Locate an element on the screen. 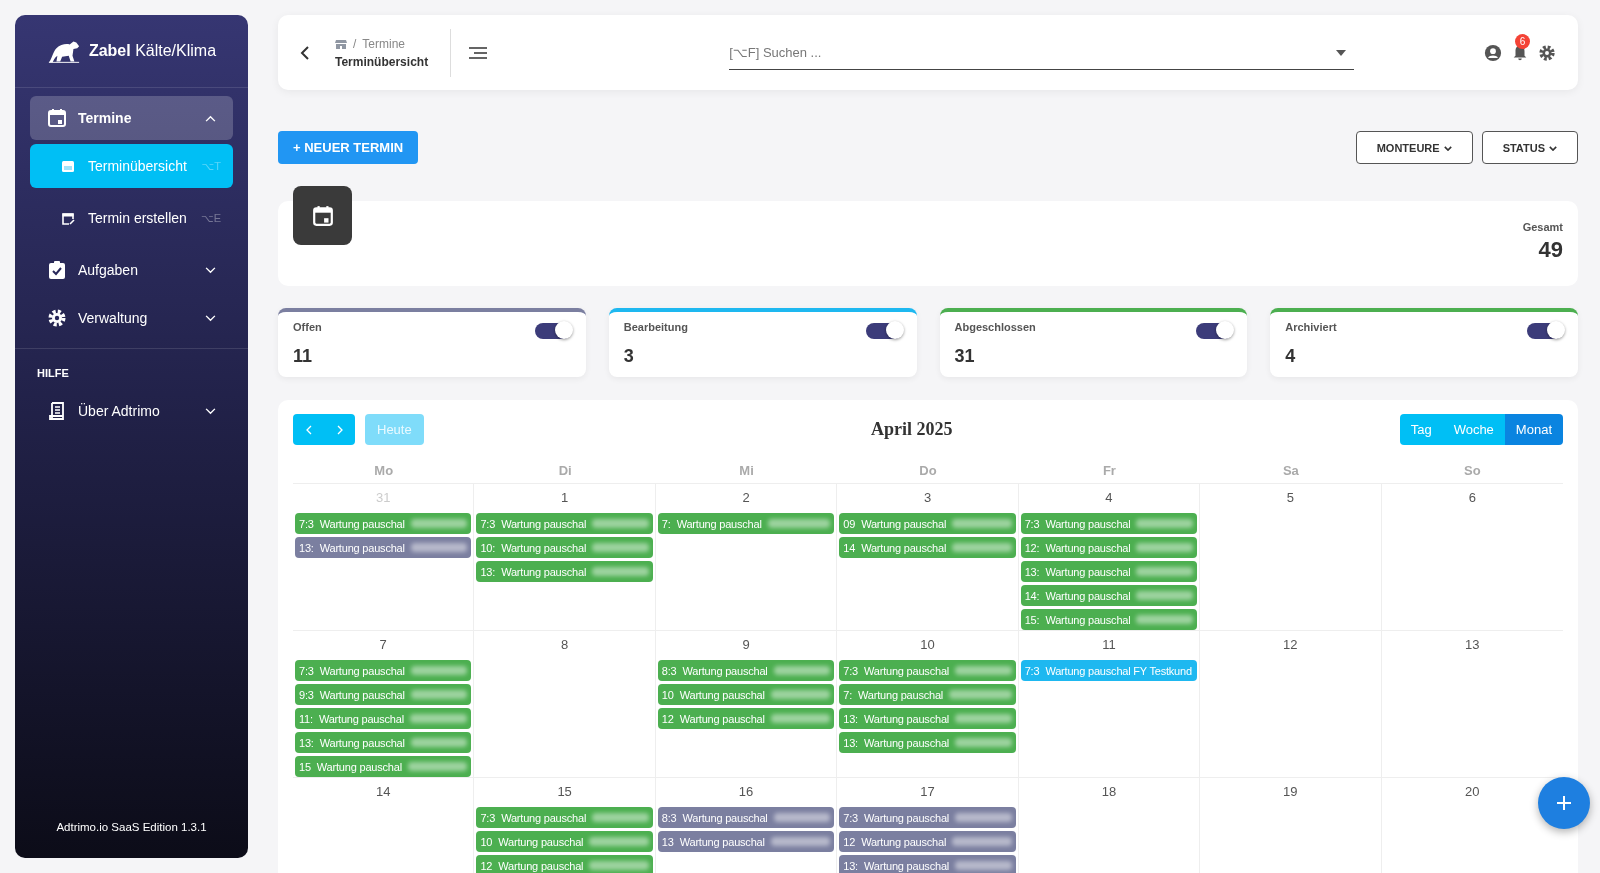 The width and height of the screenshot is (1600, 873). clipboard-check-icon is located at coordinates (57, 270).